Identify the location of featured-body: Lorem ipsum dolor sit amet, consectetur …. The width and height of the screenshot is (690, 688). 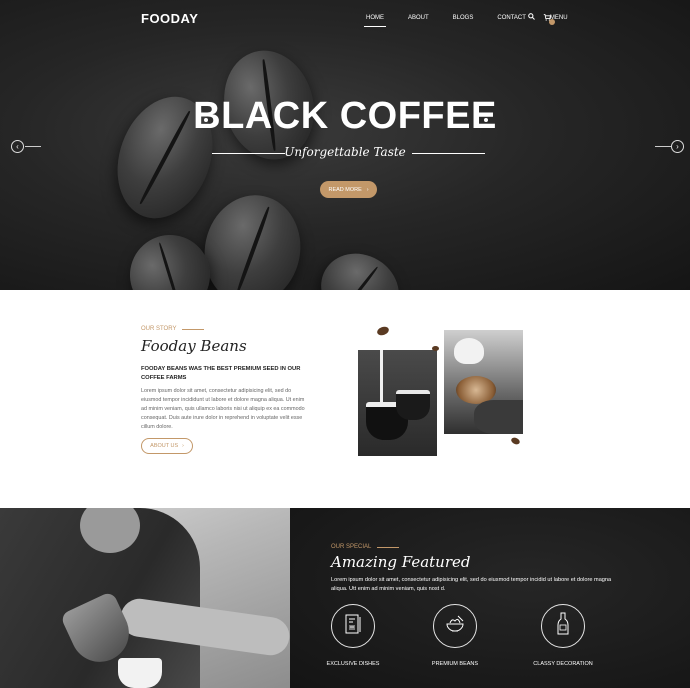
(471, 584).